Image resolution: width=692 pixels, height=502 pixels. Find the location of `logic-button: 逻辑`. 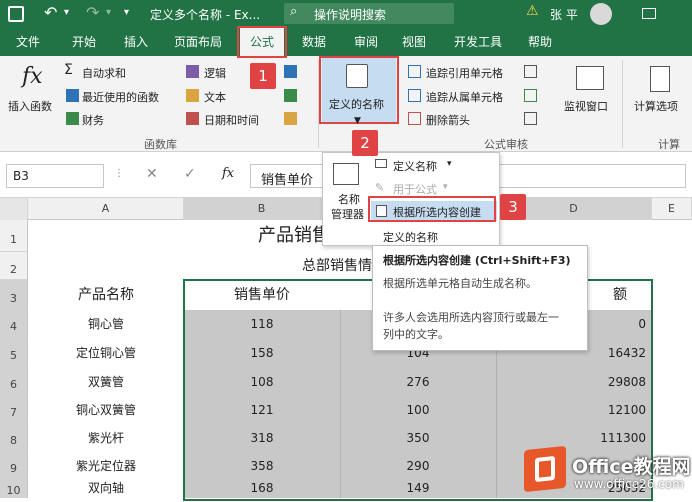

logic-button: 逻辑 is located at coordinates (215, 73).